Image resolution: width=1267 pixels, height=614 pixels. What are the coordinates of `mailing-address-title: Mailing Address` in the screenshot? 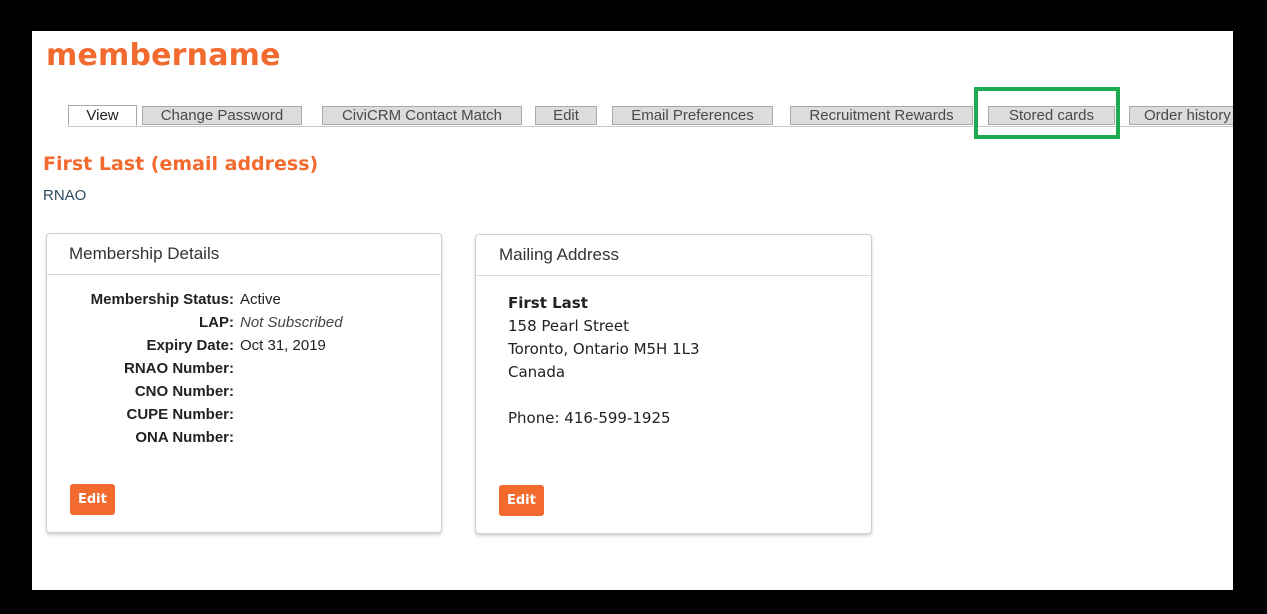 It's located at (673, 255).